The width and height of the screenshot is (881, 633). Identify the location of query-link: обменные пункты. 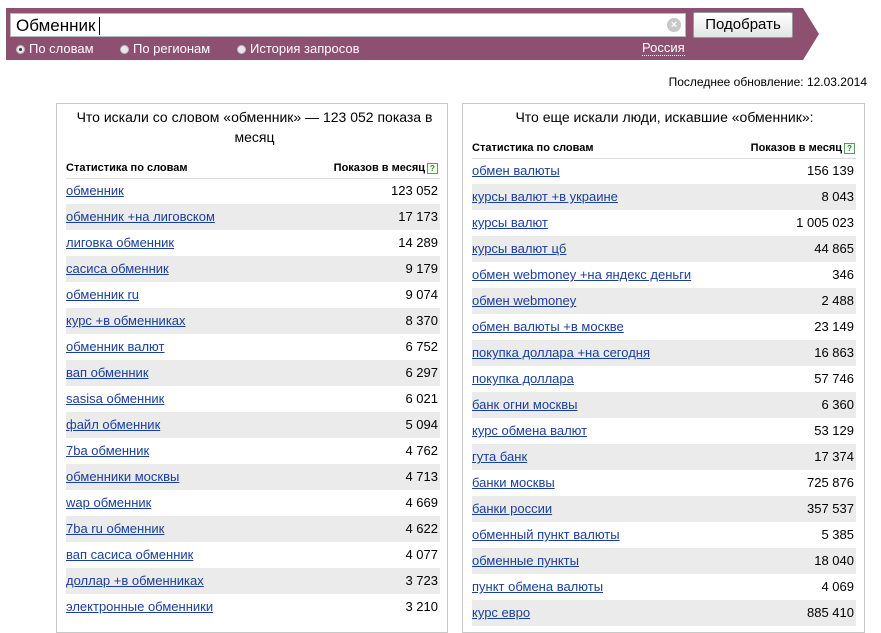
(525, 560).